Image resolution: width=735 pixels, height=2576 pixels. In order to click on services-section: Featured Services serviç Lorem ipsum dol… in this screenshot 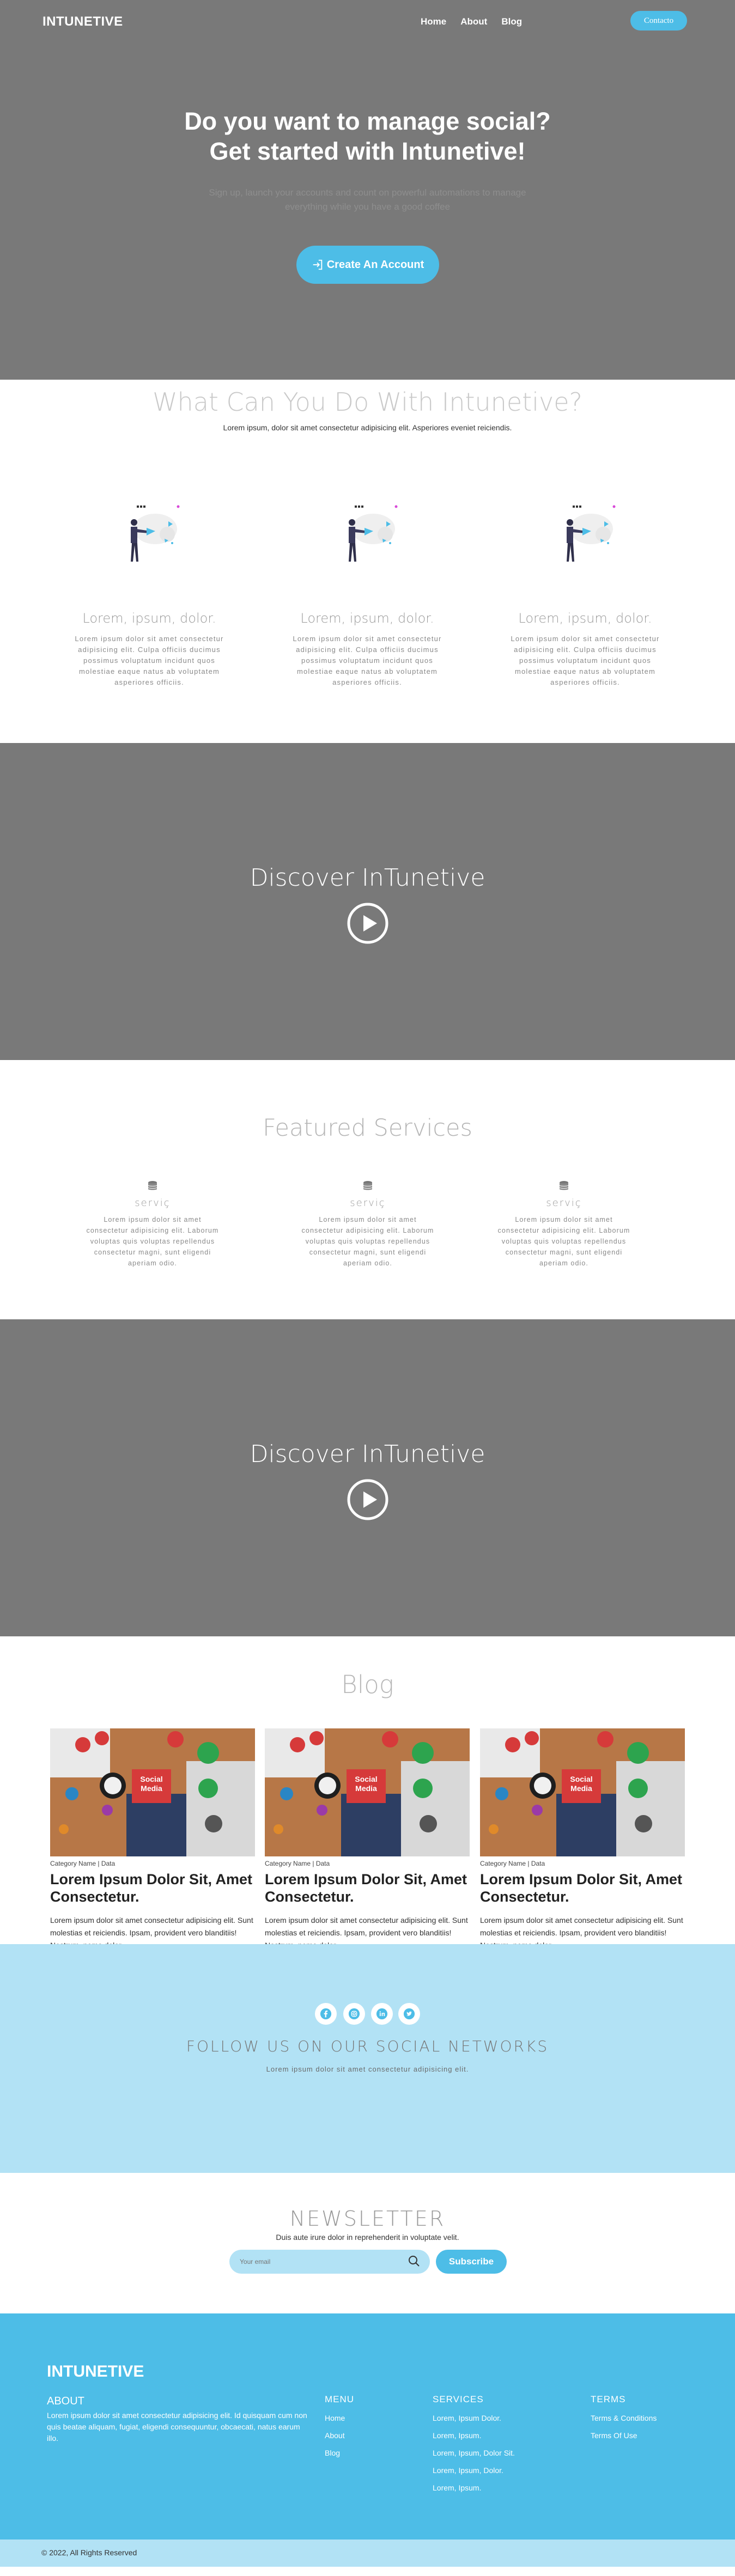, I will do `click(367, 1190)`.